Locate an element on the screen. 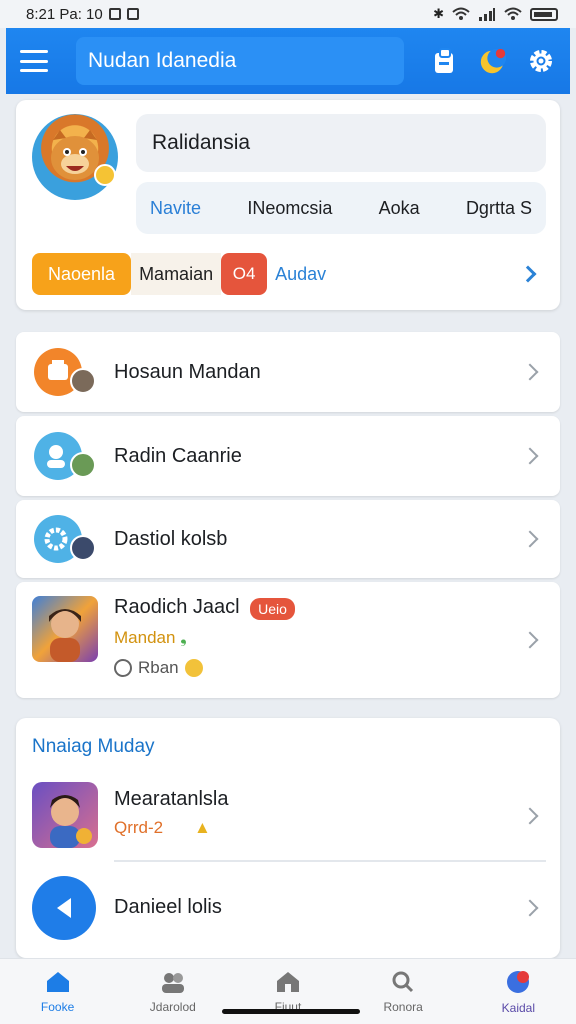 Image resolution: width=576 pixels, height=1024 pixels. list-item: Radin Caanrie is located at coordinates (288, 456).